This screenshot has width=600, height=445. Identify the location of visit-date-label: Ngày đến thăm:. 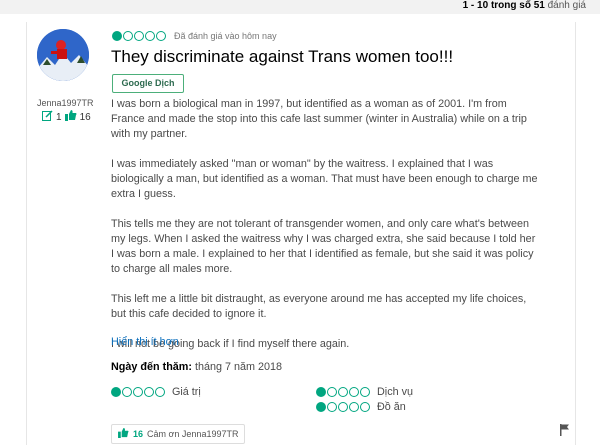
(151, 367).